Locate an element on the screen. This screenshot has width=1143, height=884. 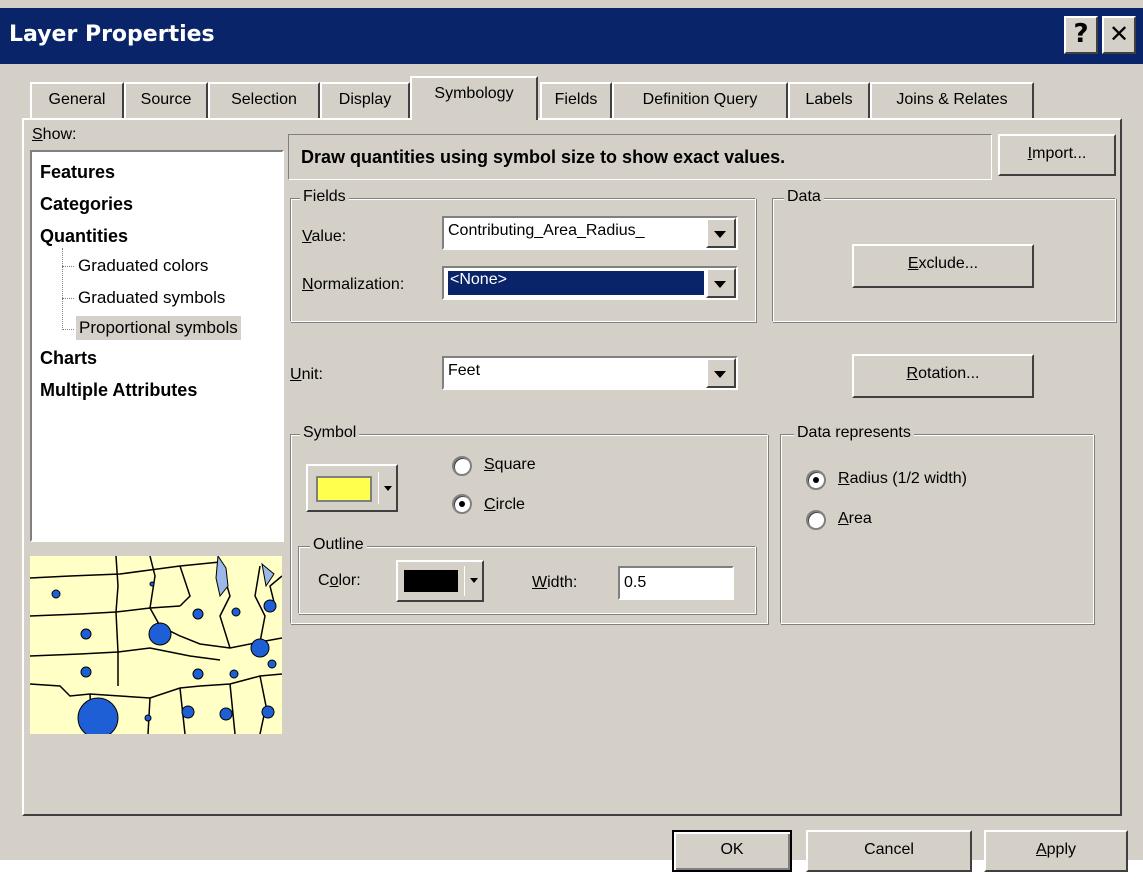
tree-item-quantities: Quantities is located at coordinates (84, 236).